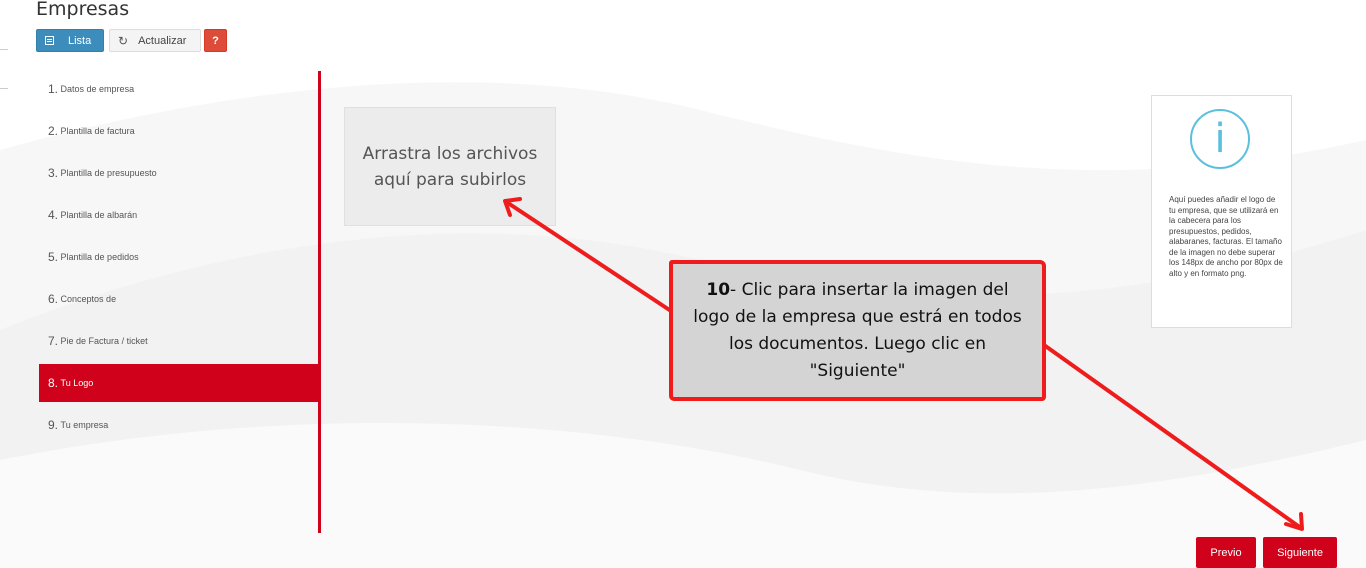 This screenshot has width=1366, height=568. I want to click on step-label: Plantilla de pedidos, so click(99, 257).